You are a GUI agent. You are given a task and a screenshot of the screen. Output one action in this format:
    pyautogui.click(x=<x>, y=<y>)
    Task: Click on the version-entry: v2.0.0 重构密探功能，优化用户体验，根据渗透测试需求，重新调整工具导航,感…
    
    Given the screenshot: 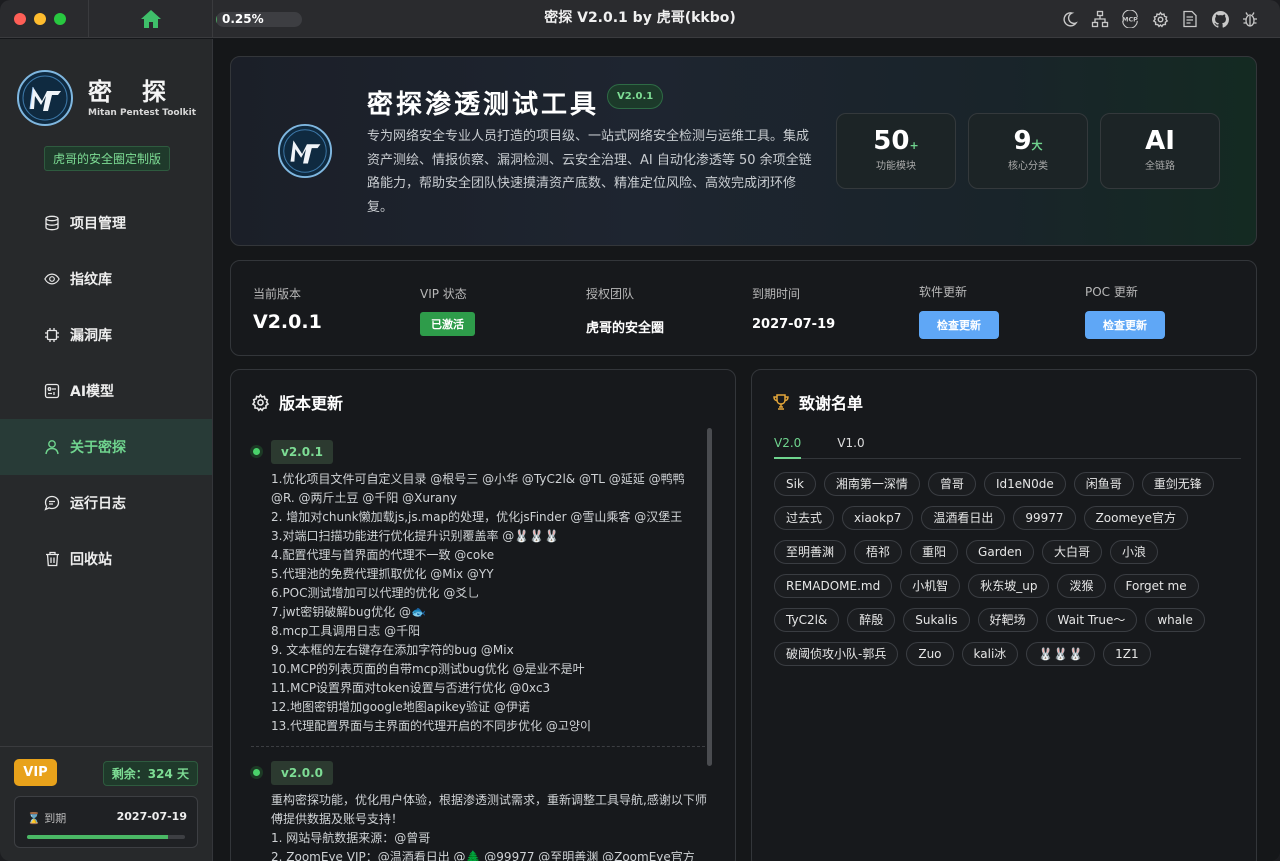 What is the action you would take?
    pyautogui.click(x=471, y=807)
    